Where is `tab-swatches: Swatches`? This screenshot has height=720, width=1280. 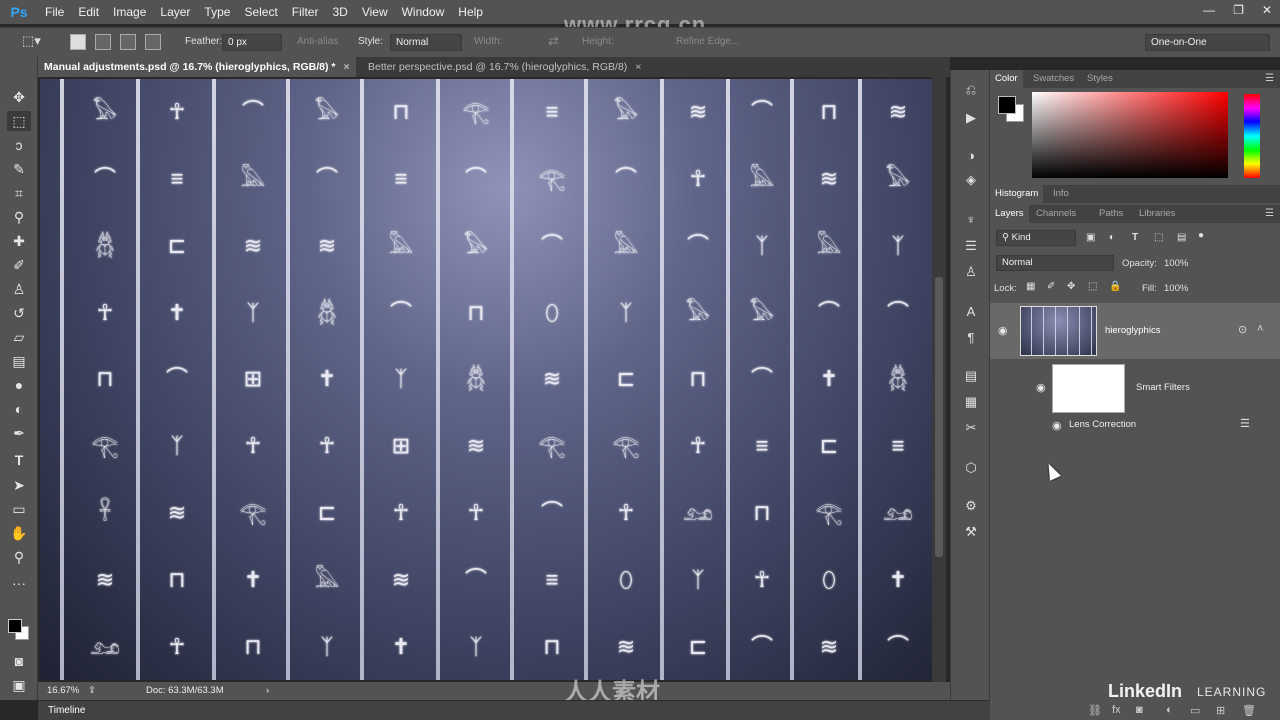
tab-swatches: Swatches is located at coordinates (1053, 79).